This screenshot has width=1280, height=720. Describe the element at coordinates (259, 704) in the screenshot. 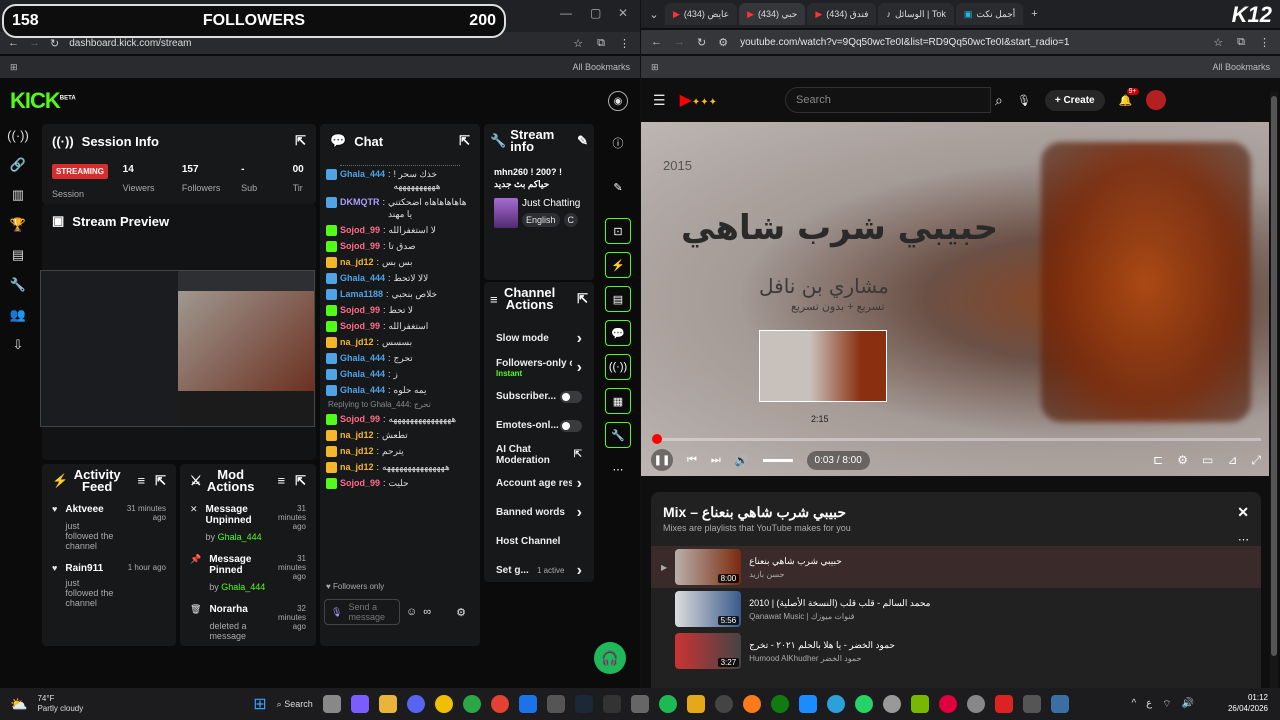

I see `start-button: ⊞` at that location.